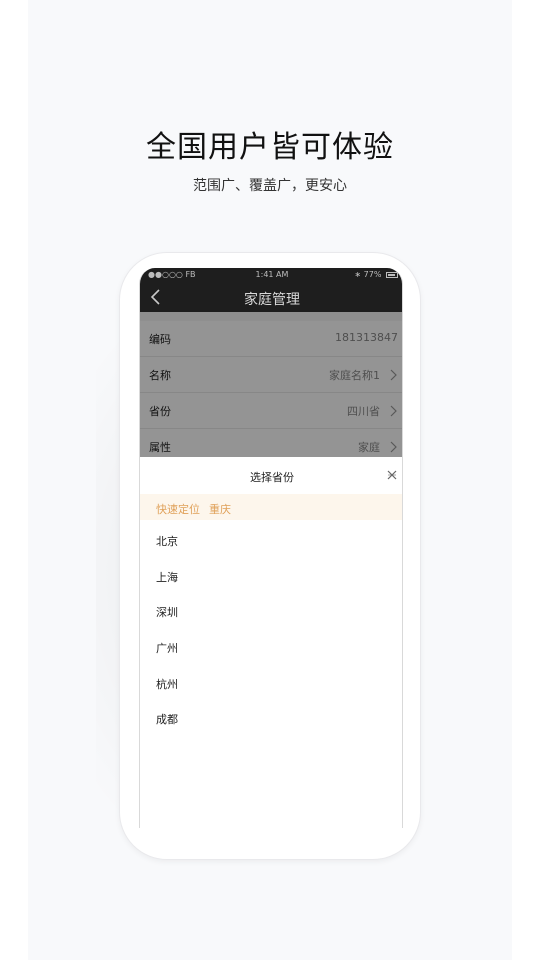 This screenshot has width=540, height=960. Describe the element at coordinates (167, 541) in the screenshot. I see `city-item-beijing: 北京` at that location.